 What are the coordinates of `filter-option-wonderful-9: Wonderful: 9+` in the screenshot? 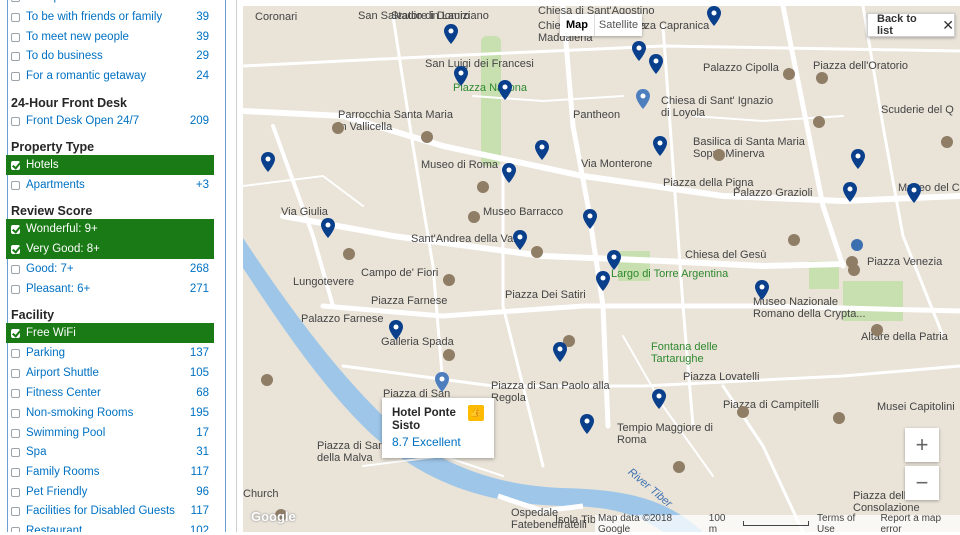 It's located at (110, 229).